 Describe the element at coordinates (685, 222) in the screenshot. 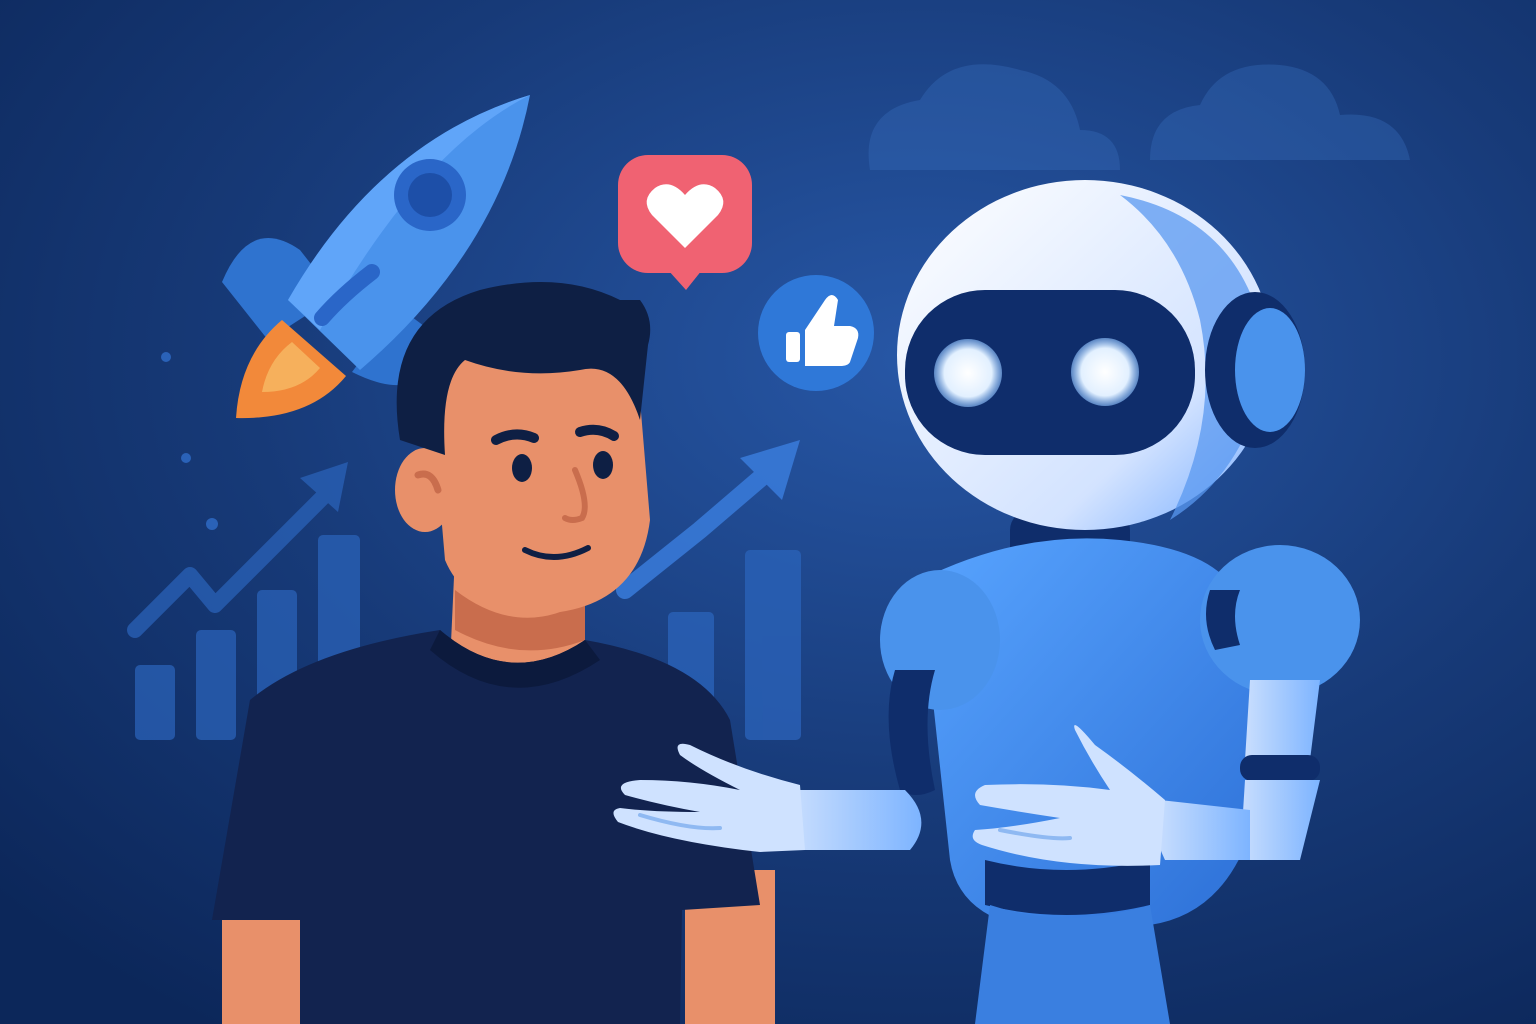

I see `heart-bubble-icon` at that location.